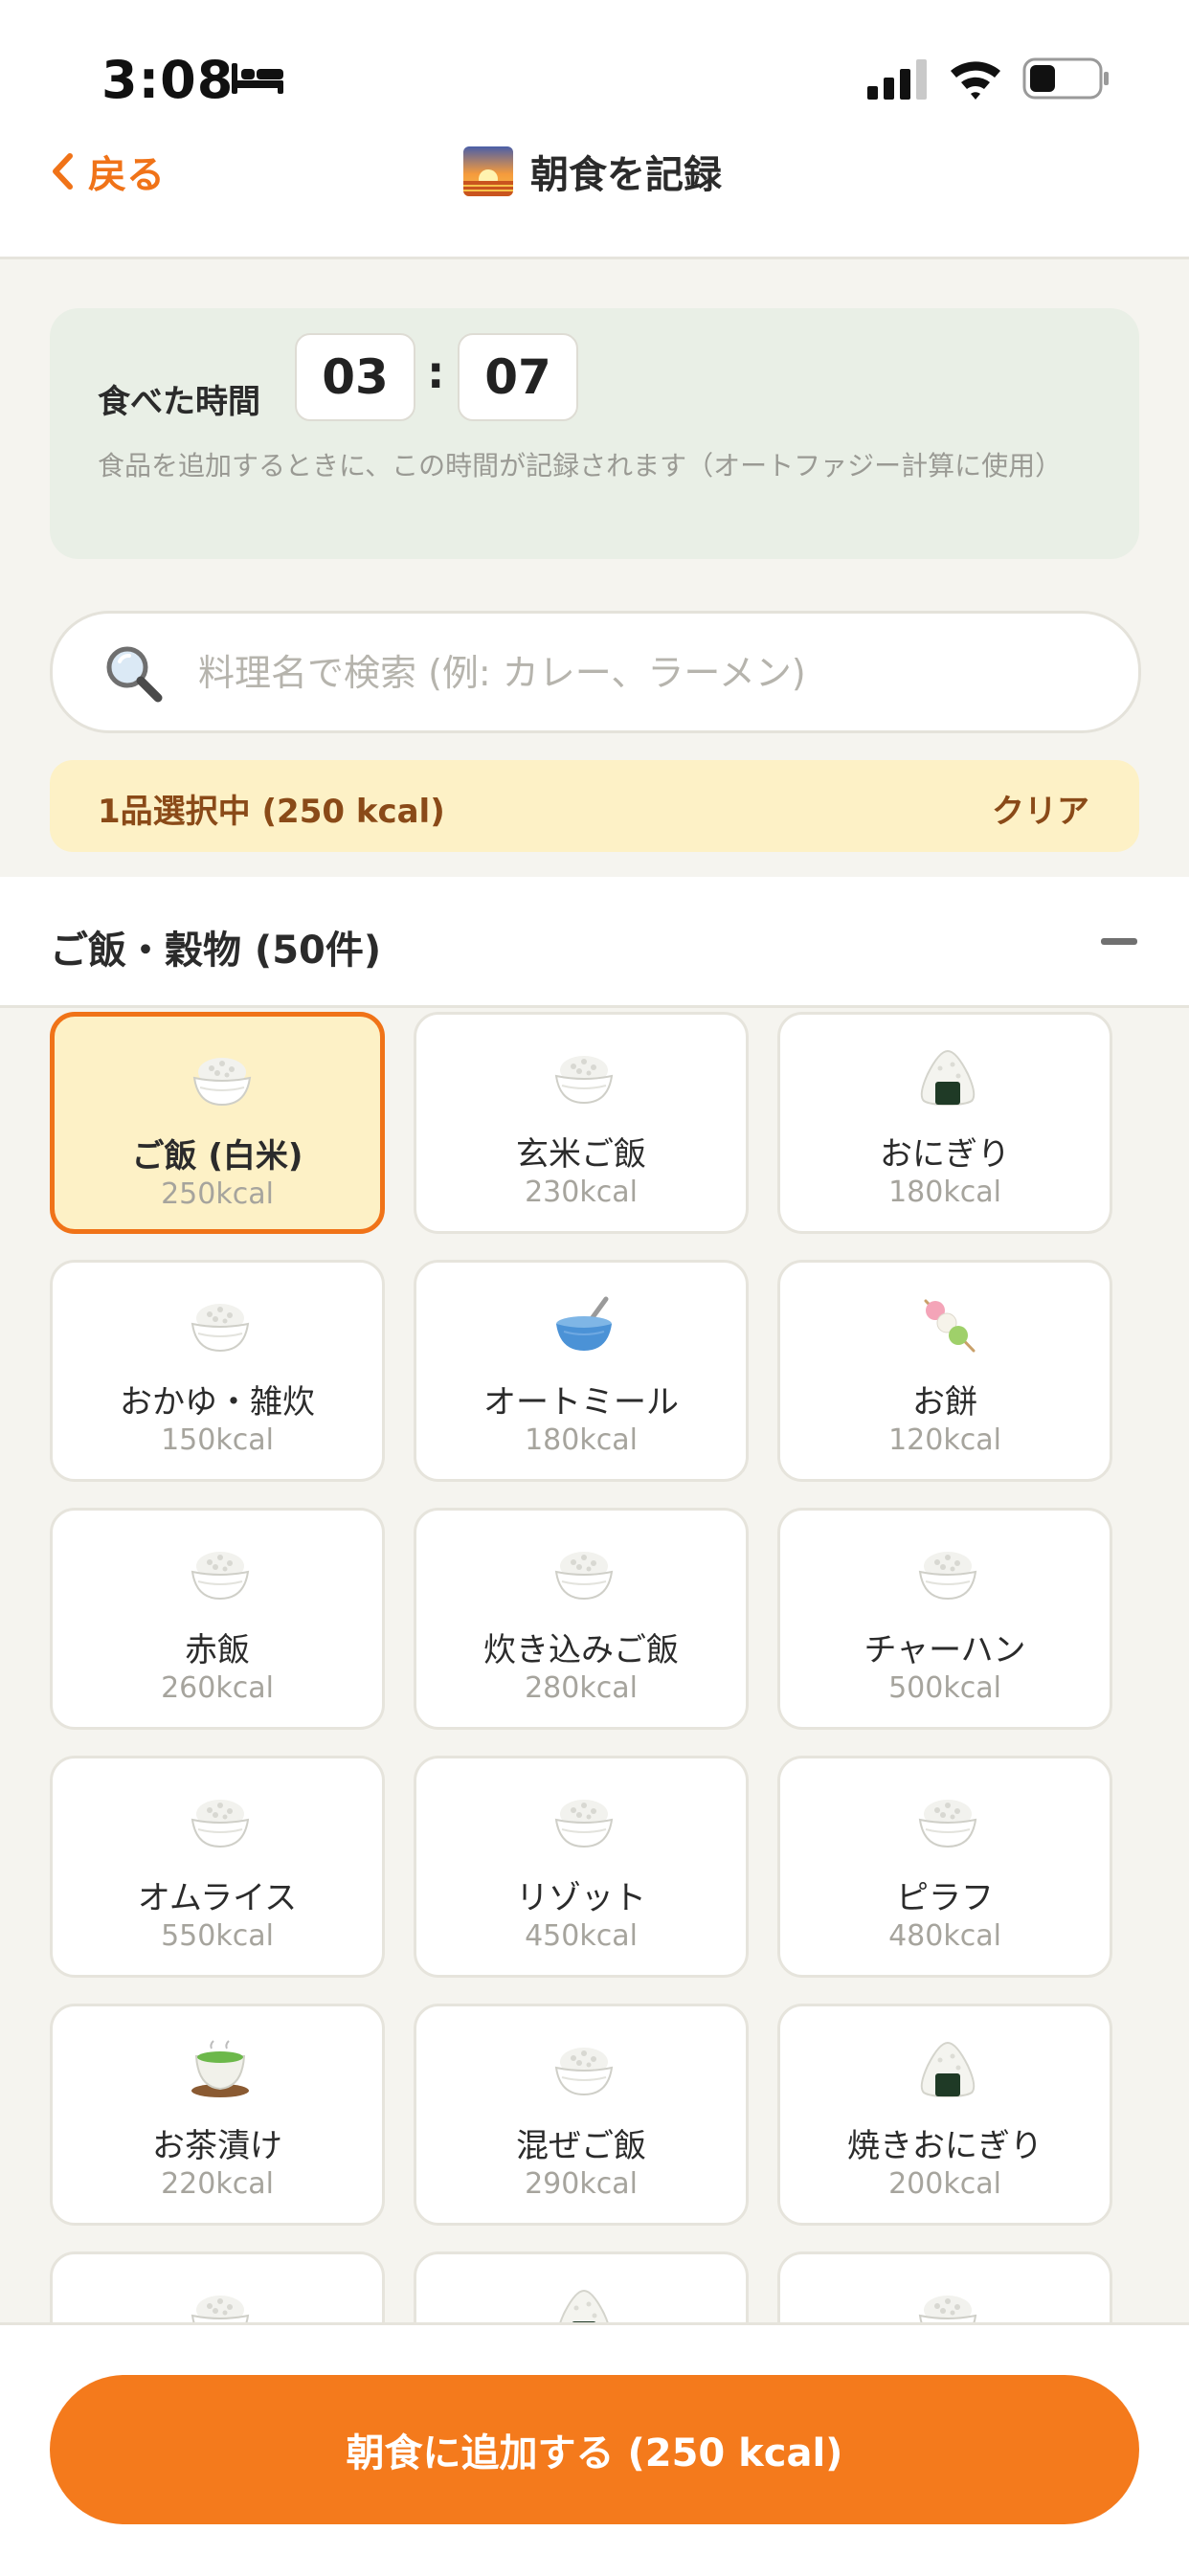 This screenshot has height=2576, width=1189. Describe the element at coordinates (355, 377) in the screenshot. I see `hour-field: 03` at that location.